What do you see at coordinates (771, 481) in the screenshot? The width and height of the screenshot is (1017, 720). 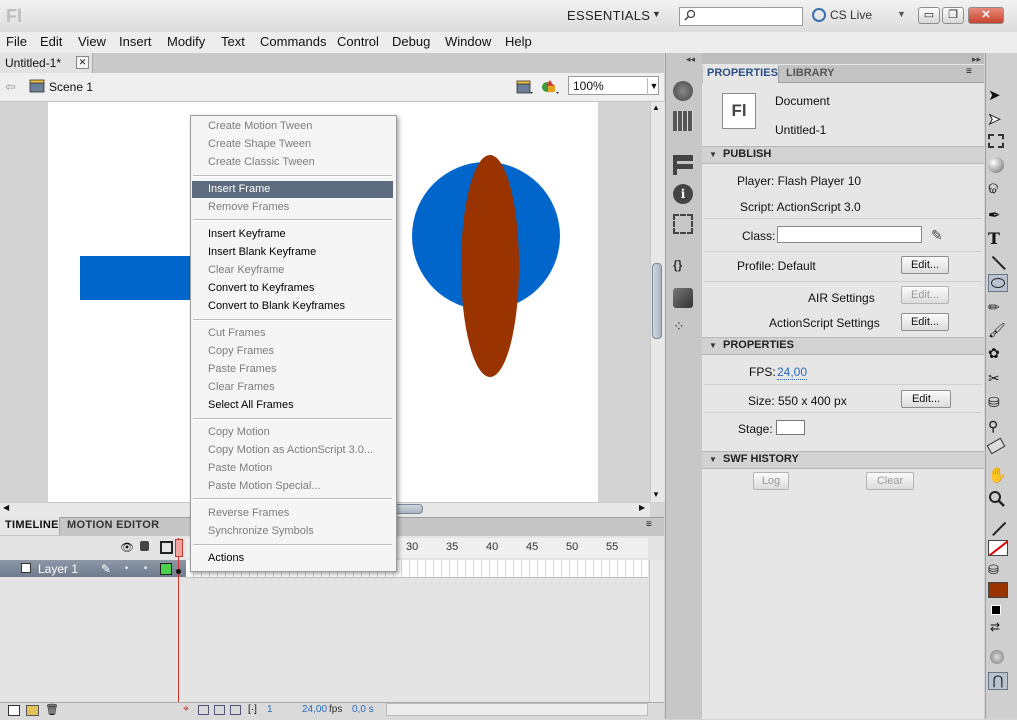 I see `log-button: Log` at bounding box center [771, 481].